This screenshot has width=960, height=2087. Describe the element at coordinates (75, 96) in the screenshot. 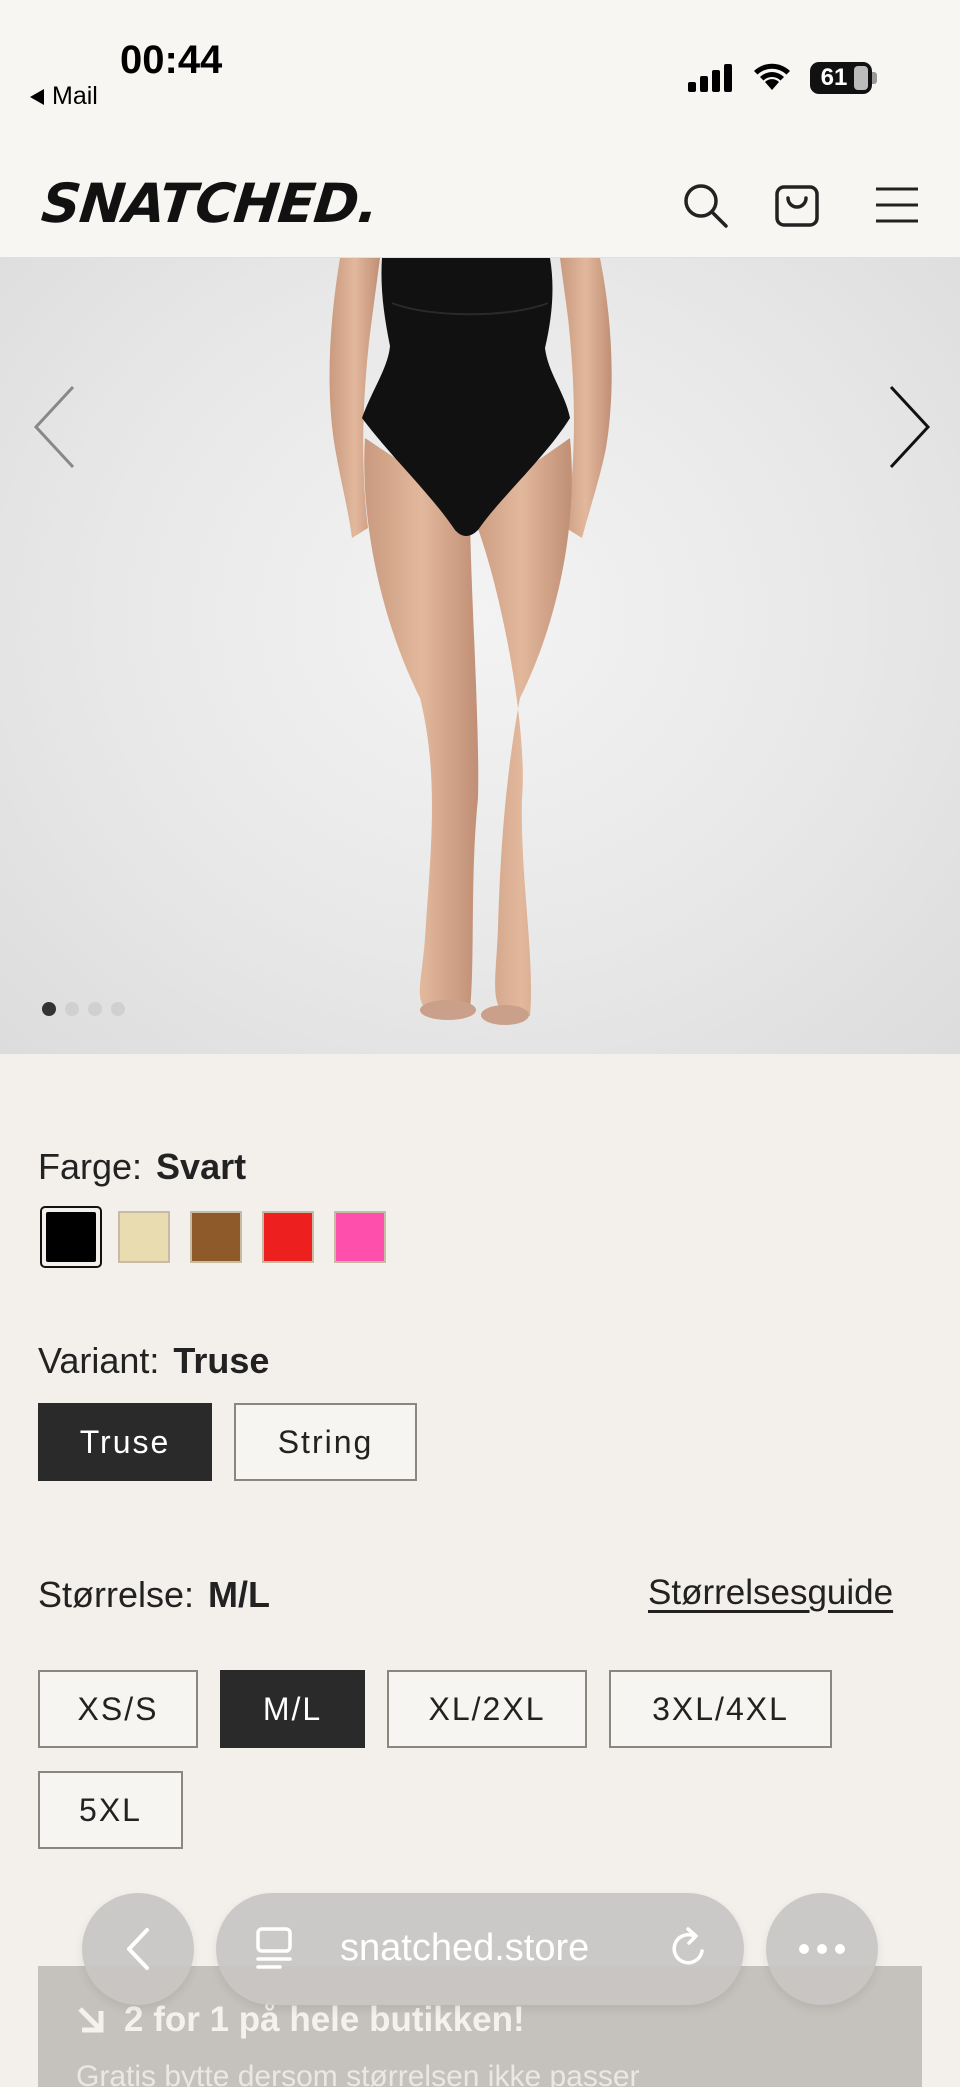

I see `back-label: Mail` at that location.